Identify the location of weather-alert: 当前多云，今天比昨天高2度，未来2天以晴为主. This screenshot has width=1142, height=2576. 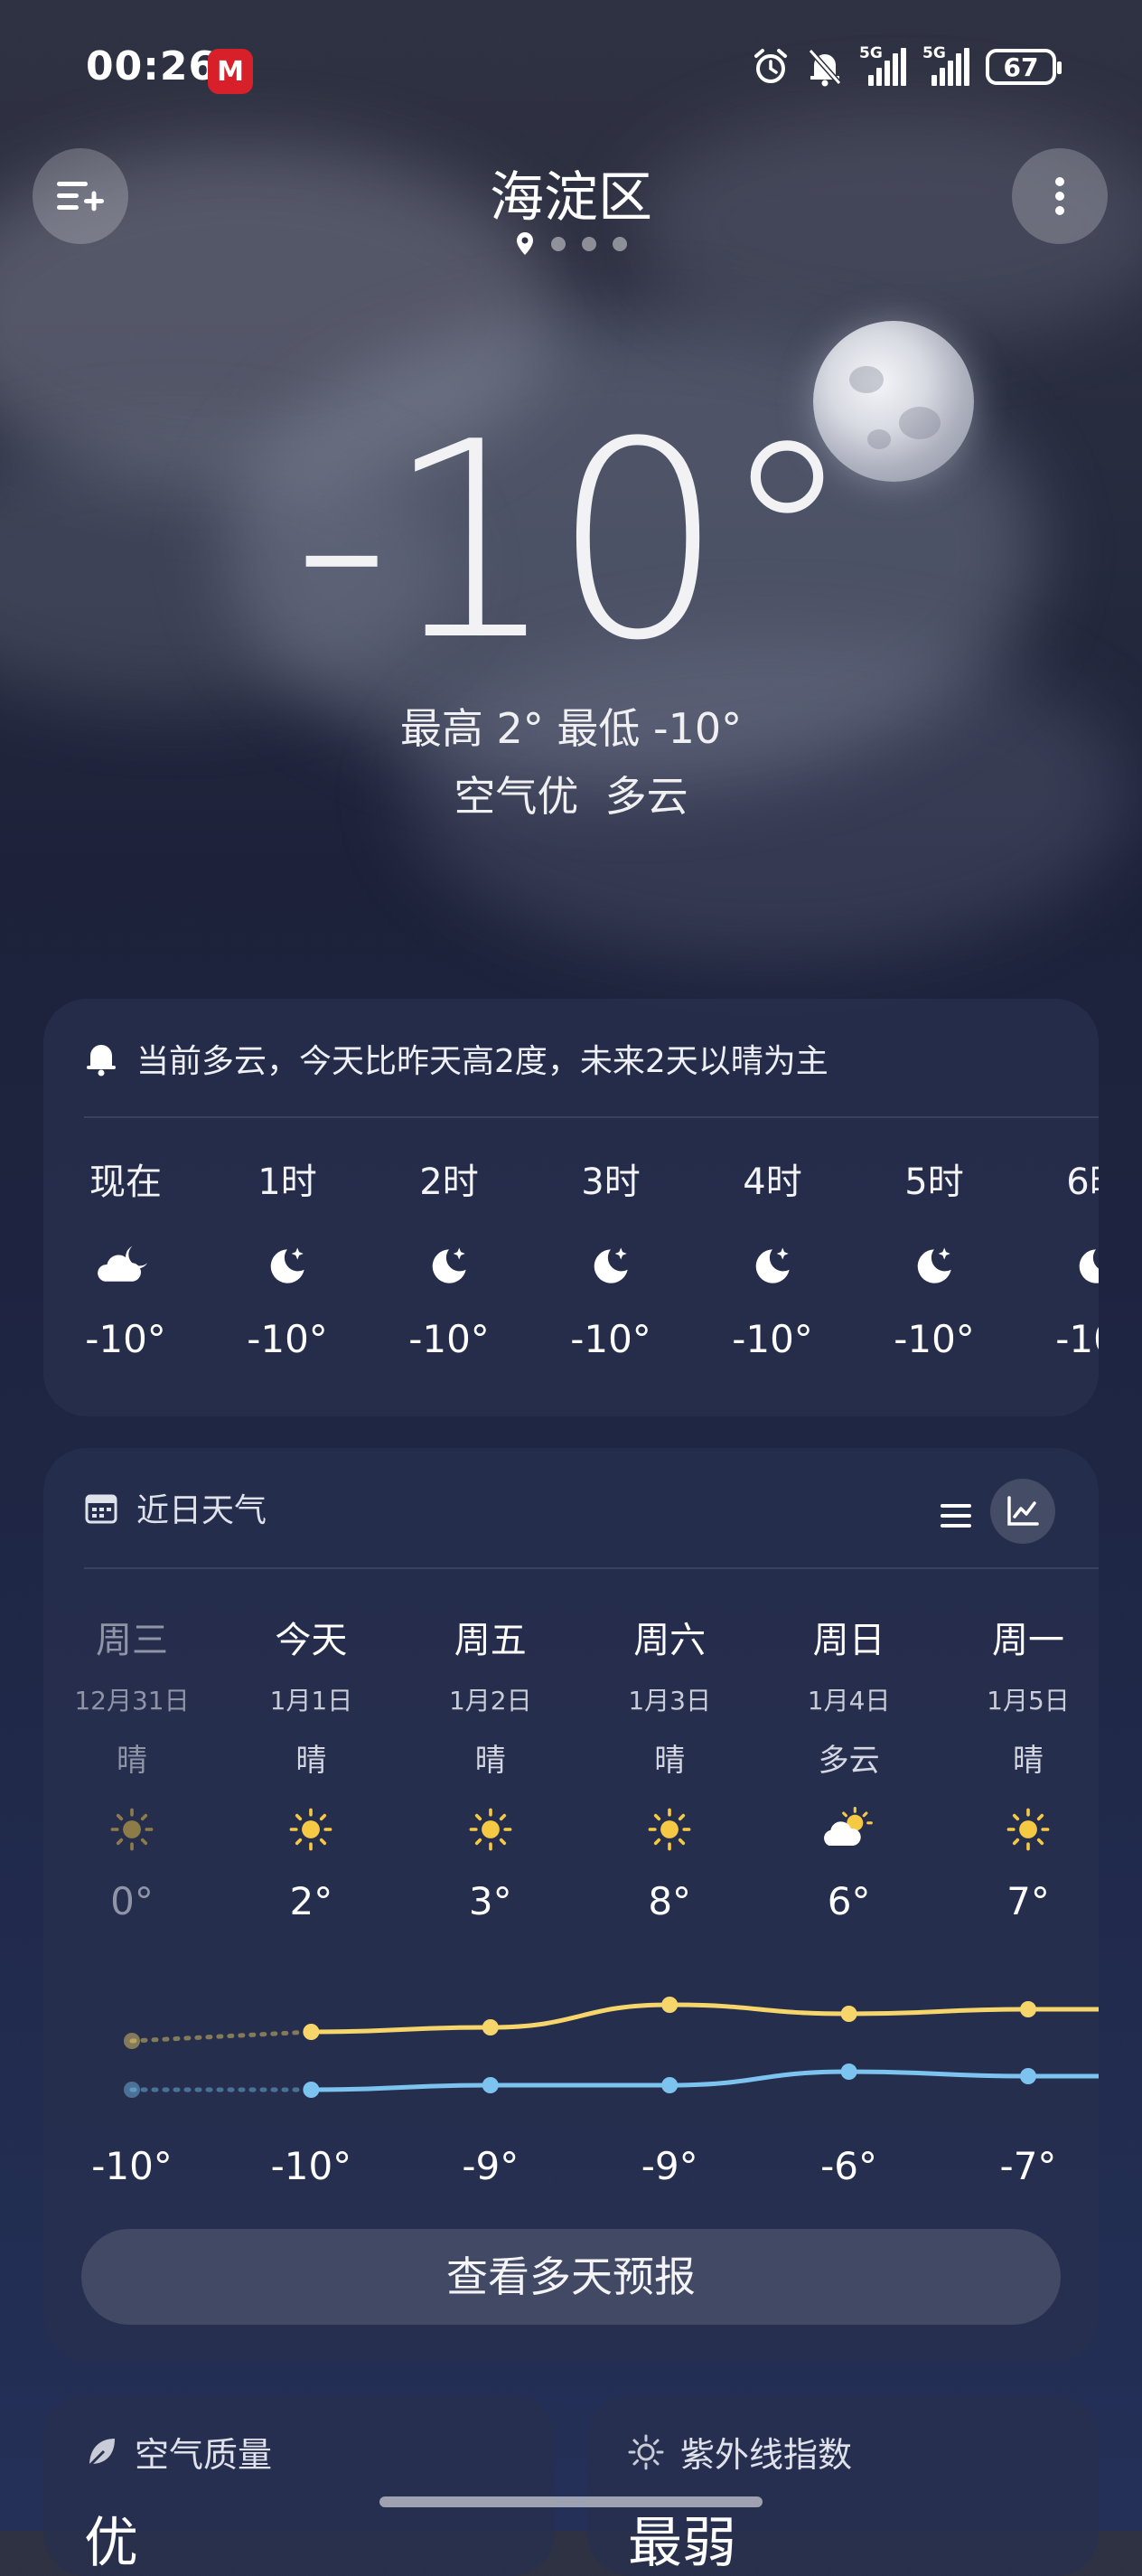
(456, 1058).